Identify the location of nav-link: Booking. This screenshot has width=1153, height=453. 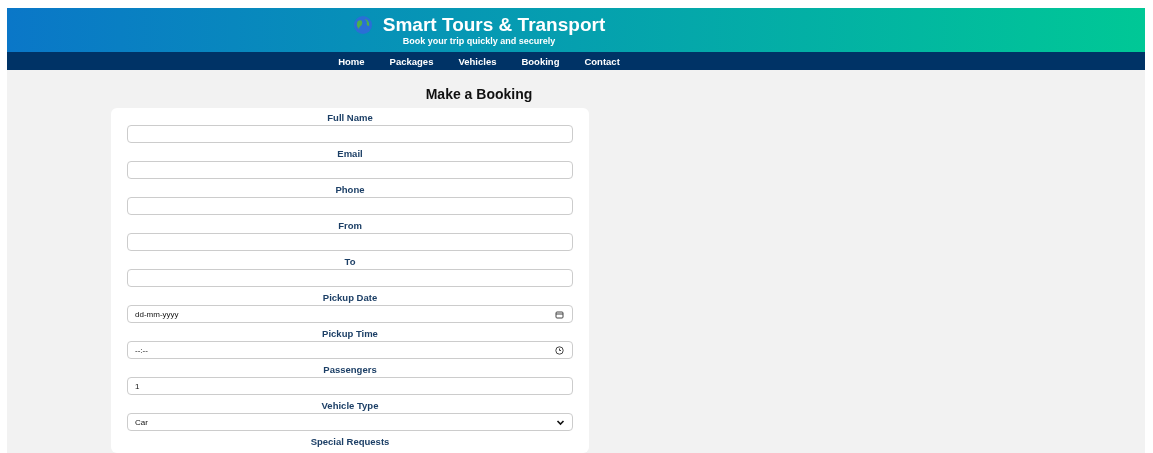
(540, 61).